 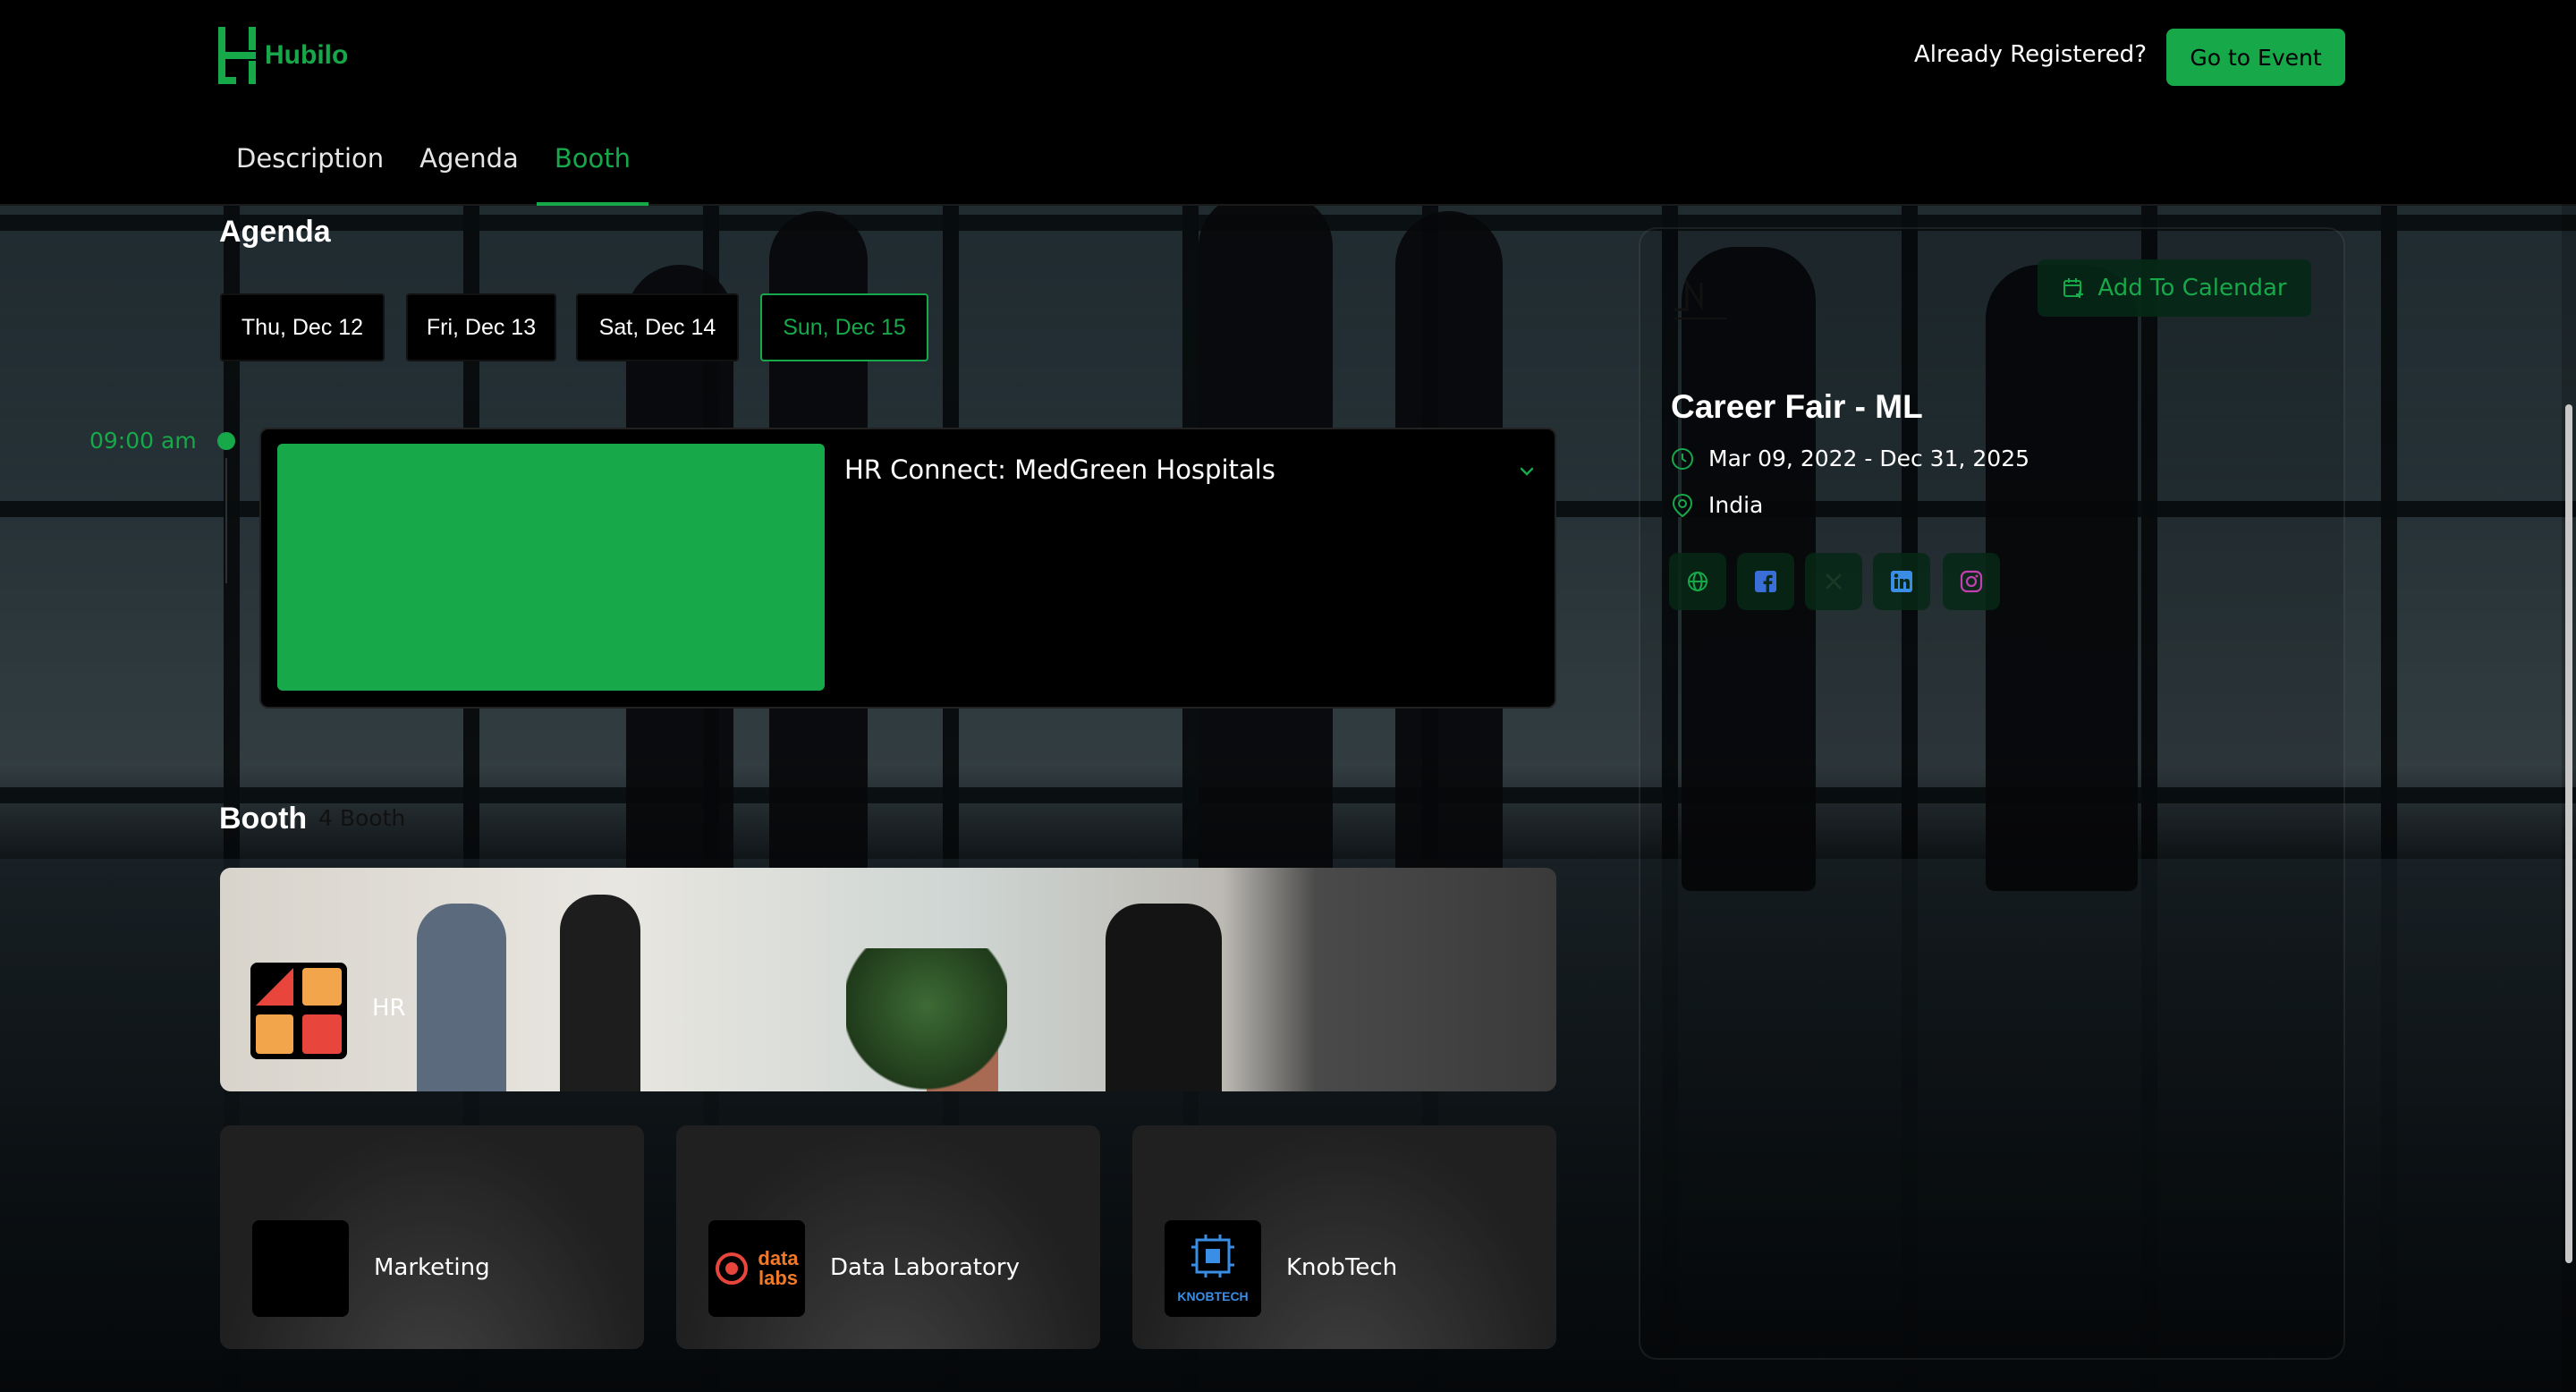 What do you see at coordinates (481, 327) in the screenshot?
I see `day-tab-fri: Fri, Dec 13` at bounding box center [481, 327].